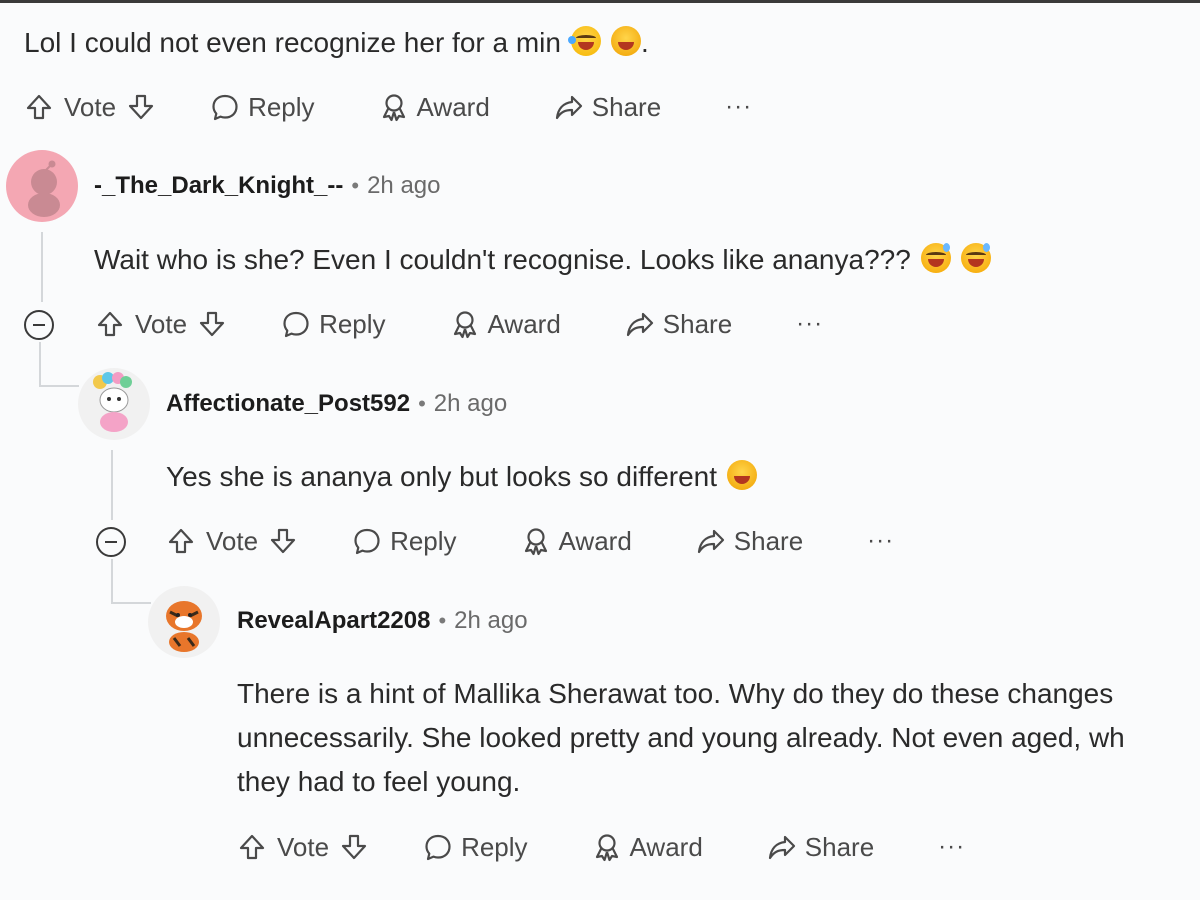 Image resolution: width=1200 pixels, height=900 pixels. Describe the element at coordinates (288, 404) in the screenshot. I see `username: Affectionate_Post592` at that location.